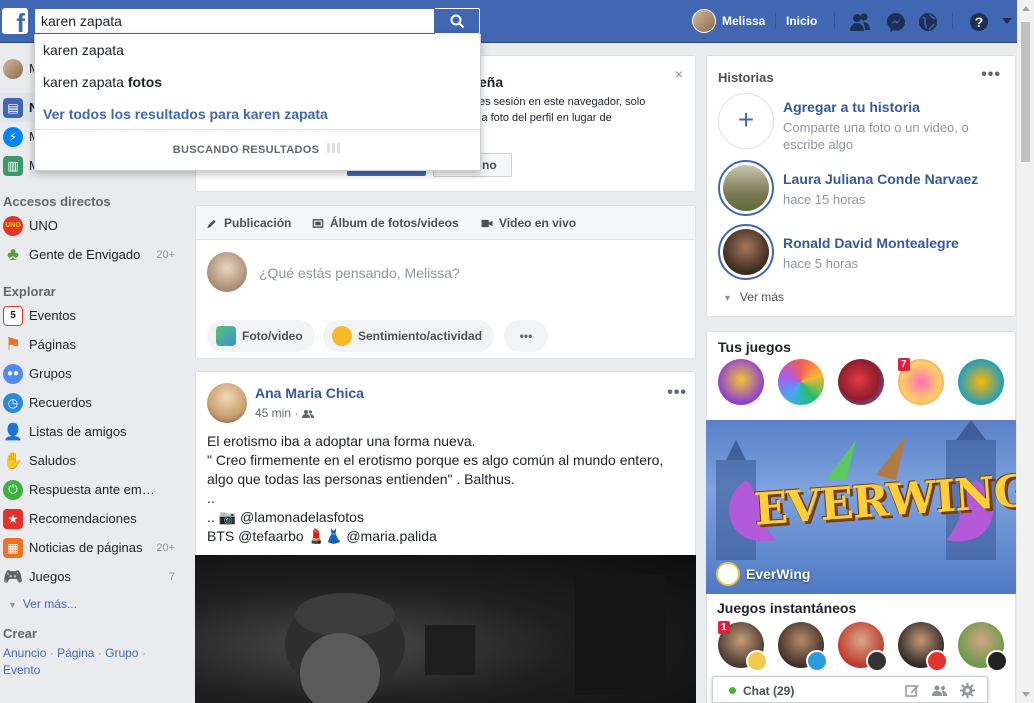 Image resolution: width=1034 pixels, height=703 pixels. I want to click on create-links: Anuncio · Página · Grupo · Evento, so click(74, 661).